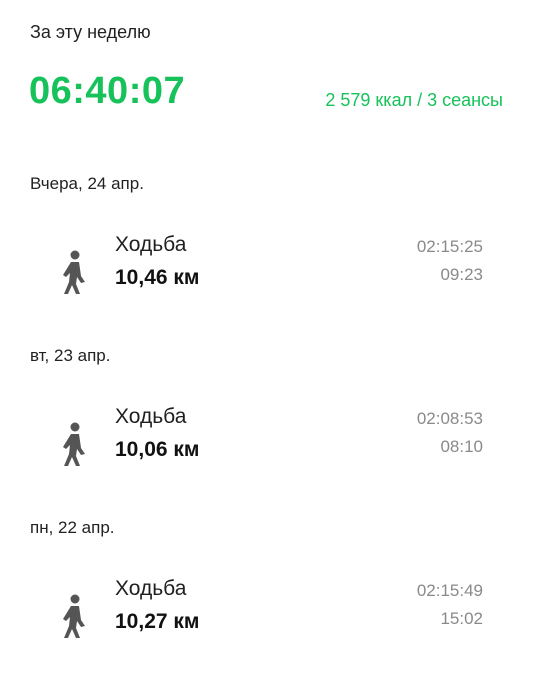 The image size is (535, 680). I want to click on day-header: пн, 22 апр., so click(72, 527).